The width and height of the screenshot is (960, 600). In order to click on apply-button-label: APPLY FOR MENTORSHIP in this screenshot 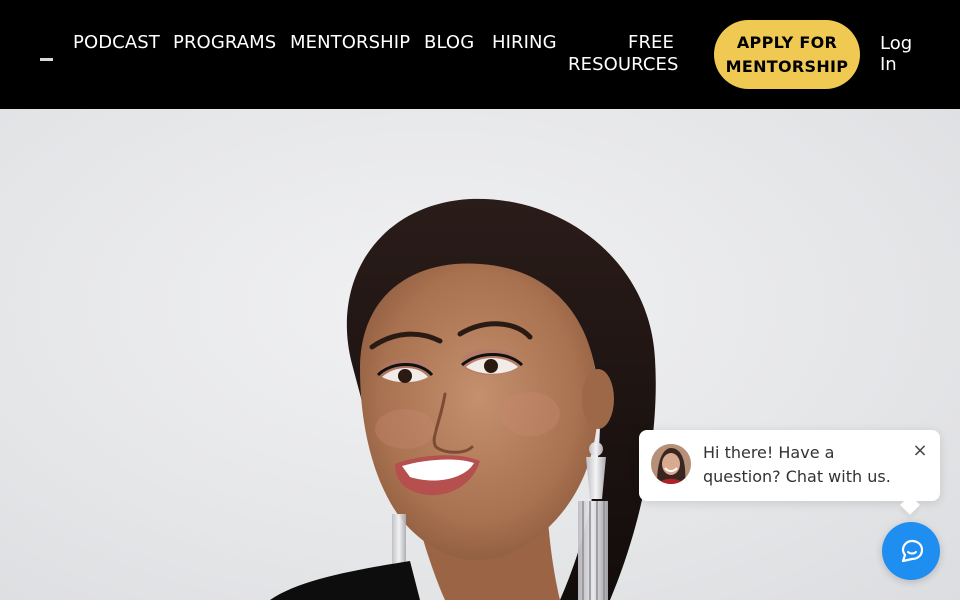, I will do `click(787, 54)`.